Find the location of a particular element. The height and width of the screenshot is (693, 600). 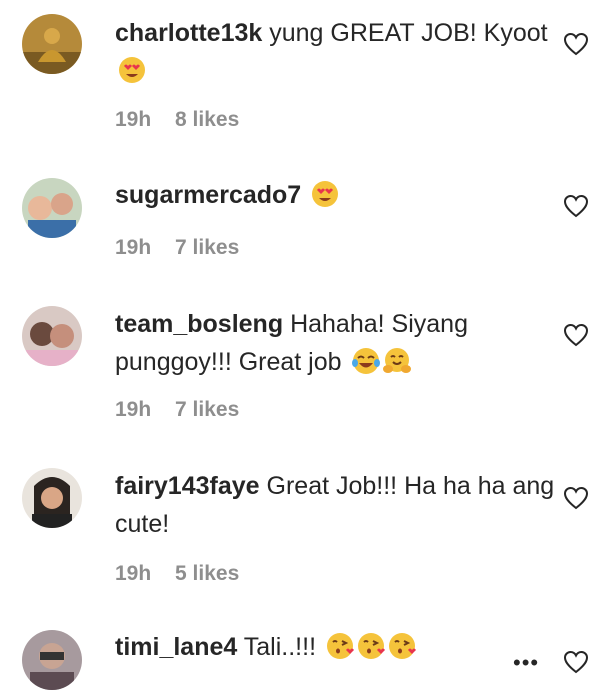

comment-text: charlotte13k yung GREAT JOB! Kyoot is located at coordinates (335, 52).